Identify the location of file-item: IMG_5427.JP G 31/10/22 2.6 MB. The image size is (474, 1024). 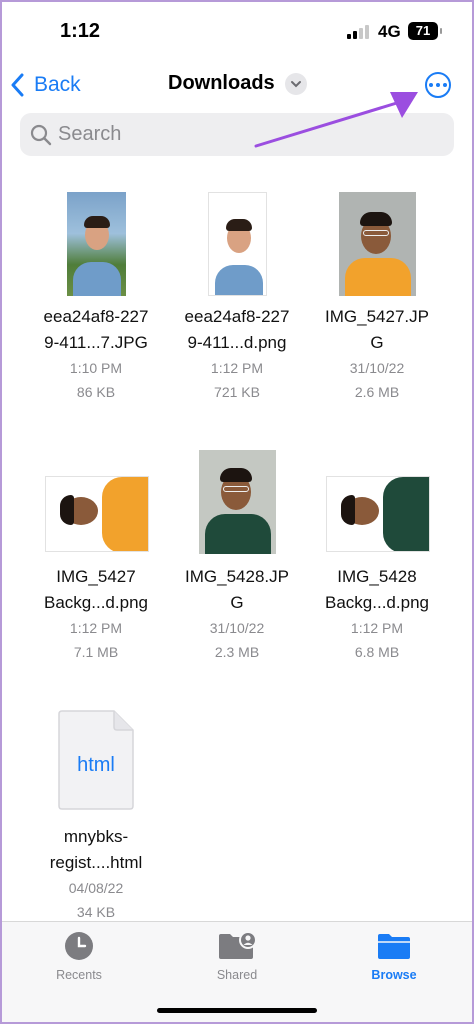
(377, 297).